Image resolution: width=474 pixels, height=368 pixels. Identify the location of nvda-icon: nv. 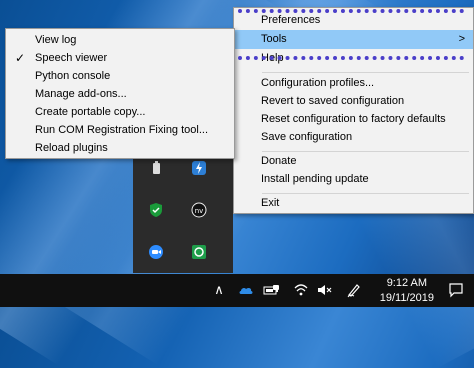
(199, 210).